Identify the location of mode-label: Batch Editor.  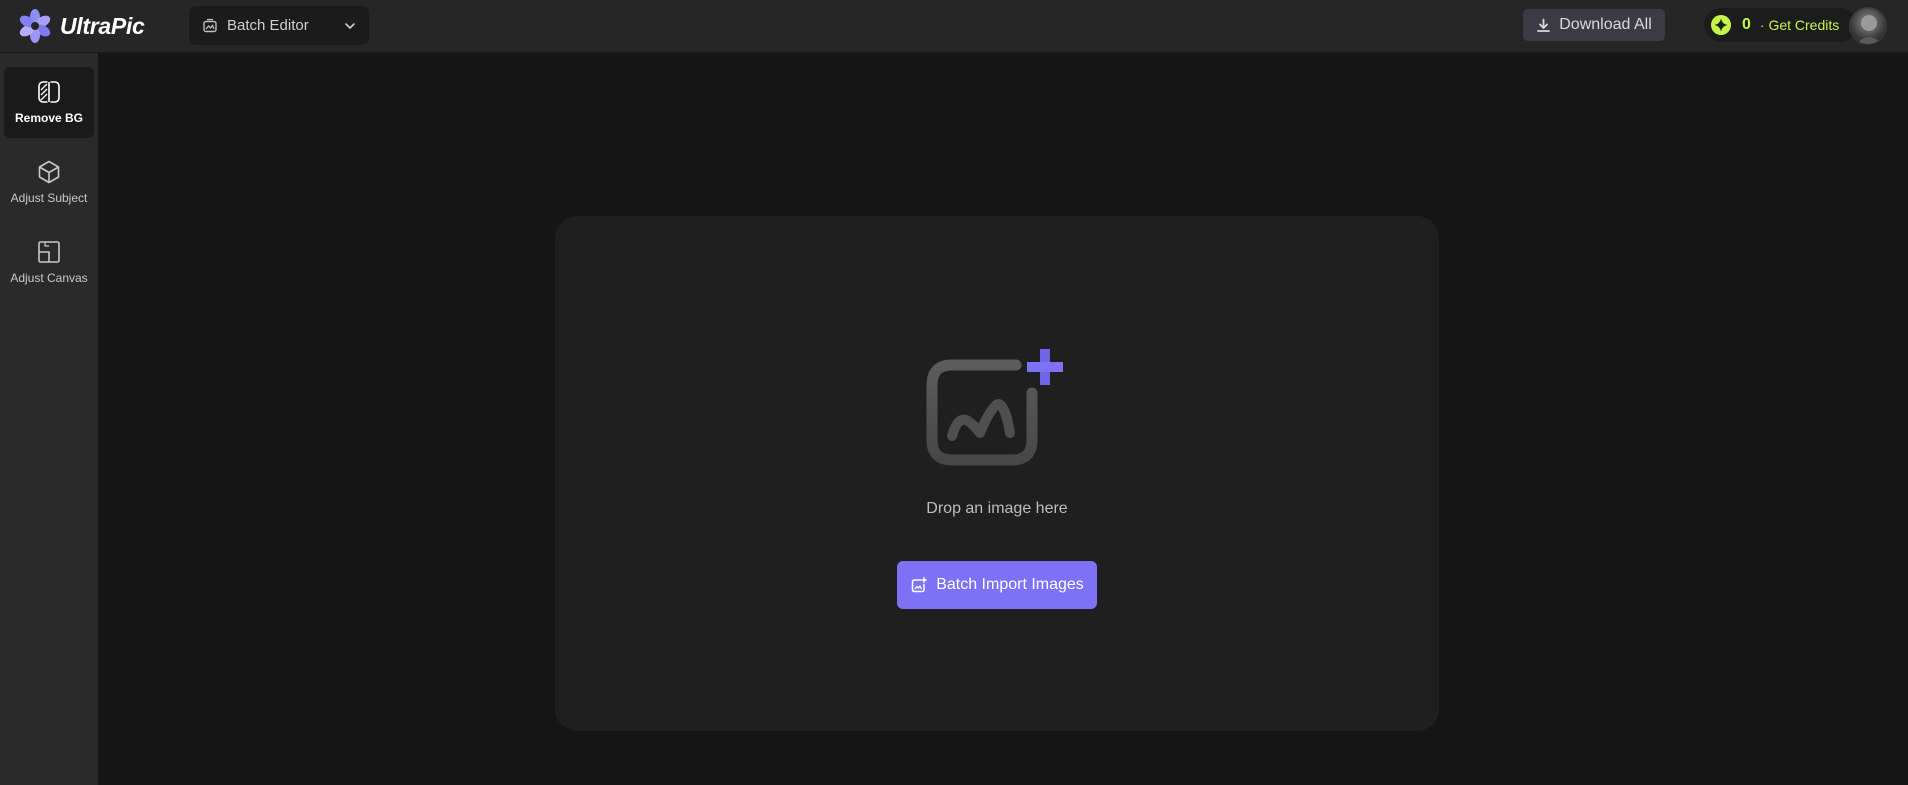
(268, 25).